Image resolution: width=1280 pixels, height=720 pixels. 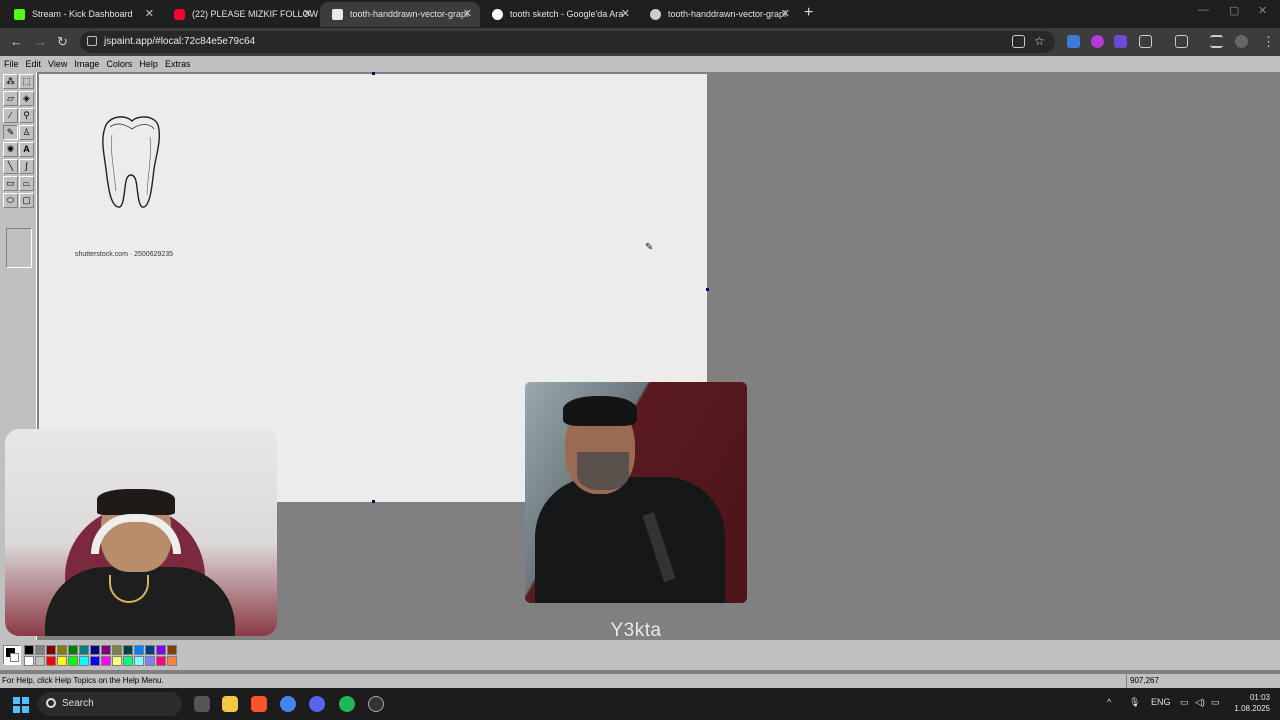 What do you see at coordinates (718, 14) in the screenshot?
I see `tab-shutterstock: tooth-handdrawn-vector-grapl ✕` at bounding box center [718, 14].